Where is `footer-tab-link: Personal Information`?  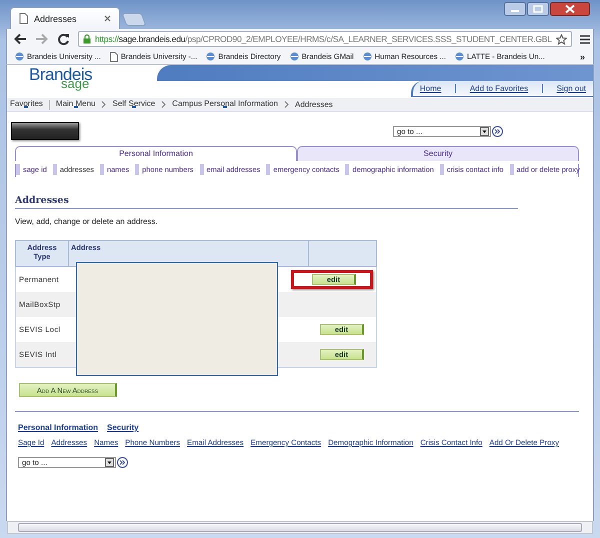 footer-tab-link: Personal Information is located at coordinates (58, 427).